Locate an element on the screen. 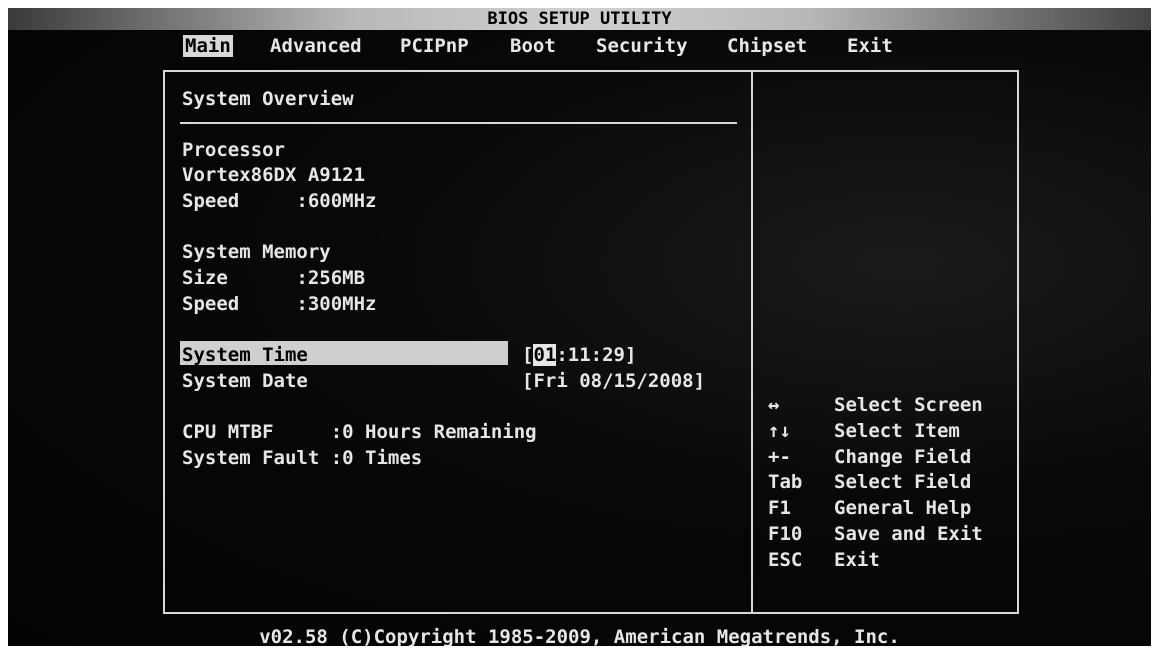 Image resolution: width=1159 pixels, height=652 pixels. help-change-field: Change Field is located at coordinates (903, 457).